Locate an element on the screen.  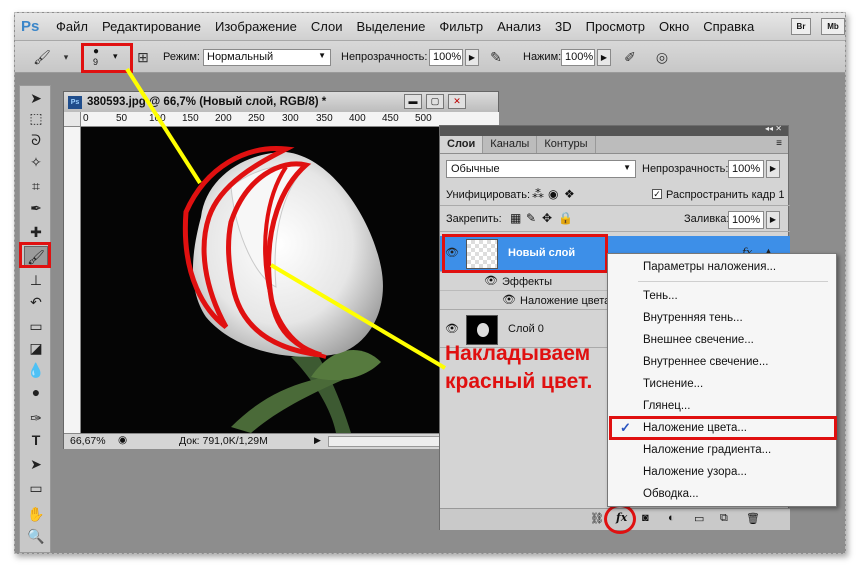
pointer-line-brush is located at coordinates (163, 126).